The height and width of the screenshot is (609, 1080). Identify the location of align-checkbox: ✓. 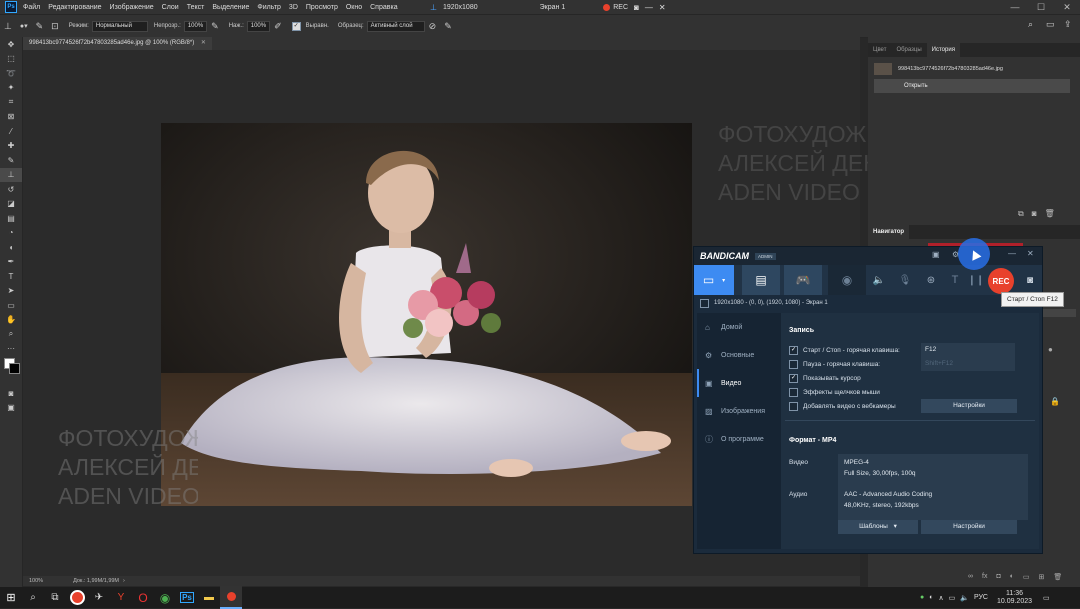
(296, 26).